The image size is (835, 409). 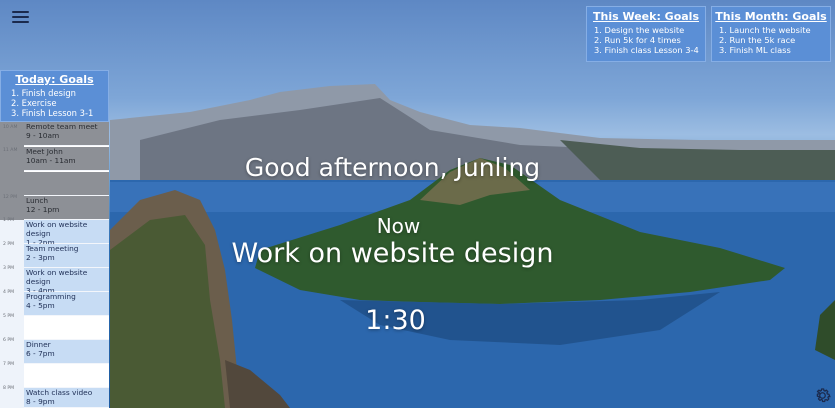 What do you see at coordinates (9, 388) in the screenshot?
I see `time-label: 8 PM` at bounding box center [9, 388].